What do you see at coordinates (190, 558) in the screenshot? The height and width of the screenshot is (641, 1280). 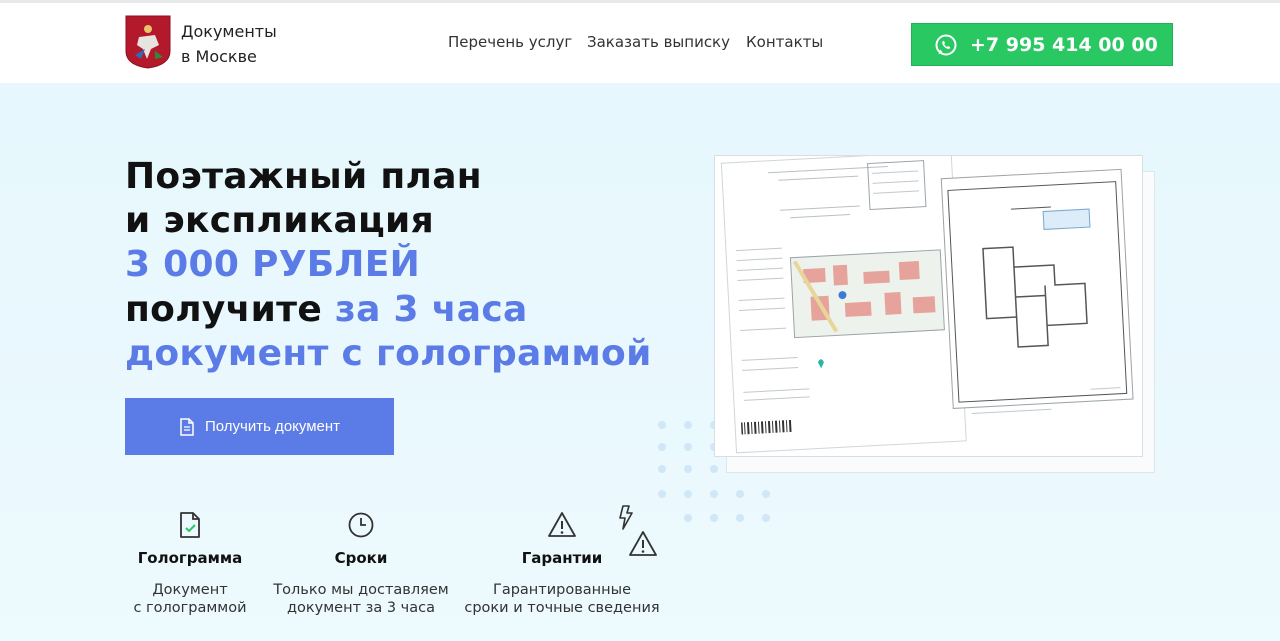 I see `feature-hologram-title: Голограмма` at bounding box center [190, 558].